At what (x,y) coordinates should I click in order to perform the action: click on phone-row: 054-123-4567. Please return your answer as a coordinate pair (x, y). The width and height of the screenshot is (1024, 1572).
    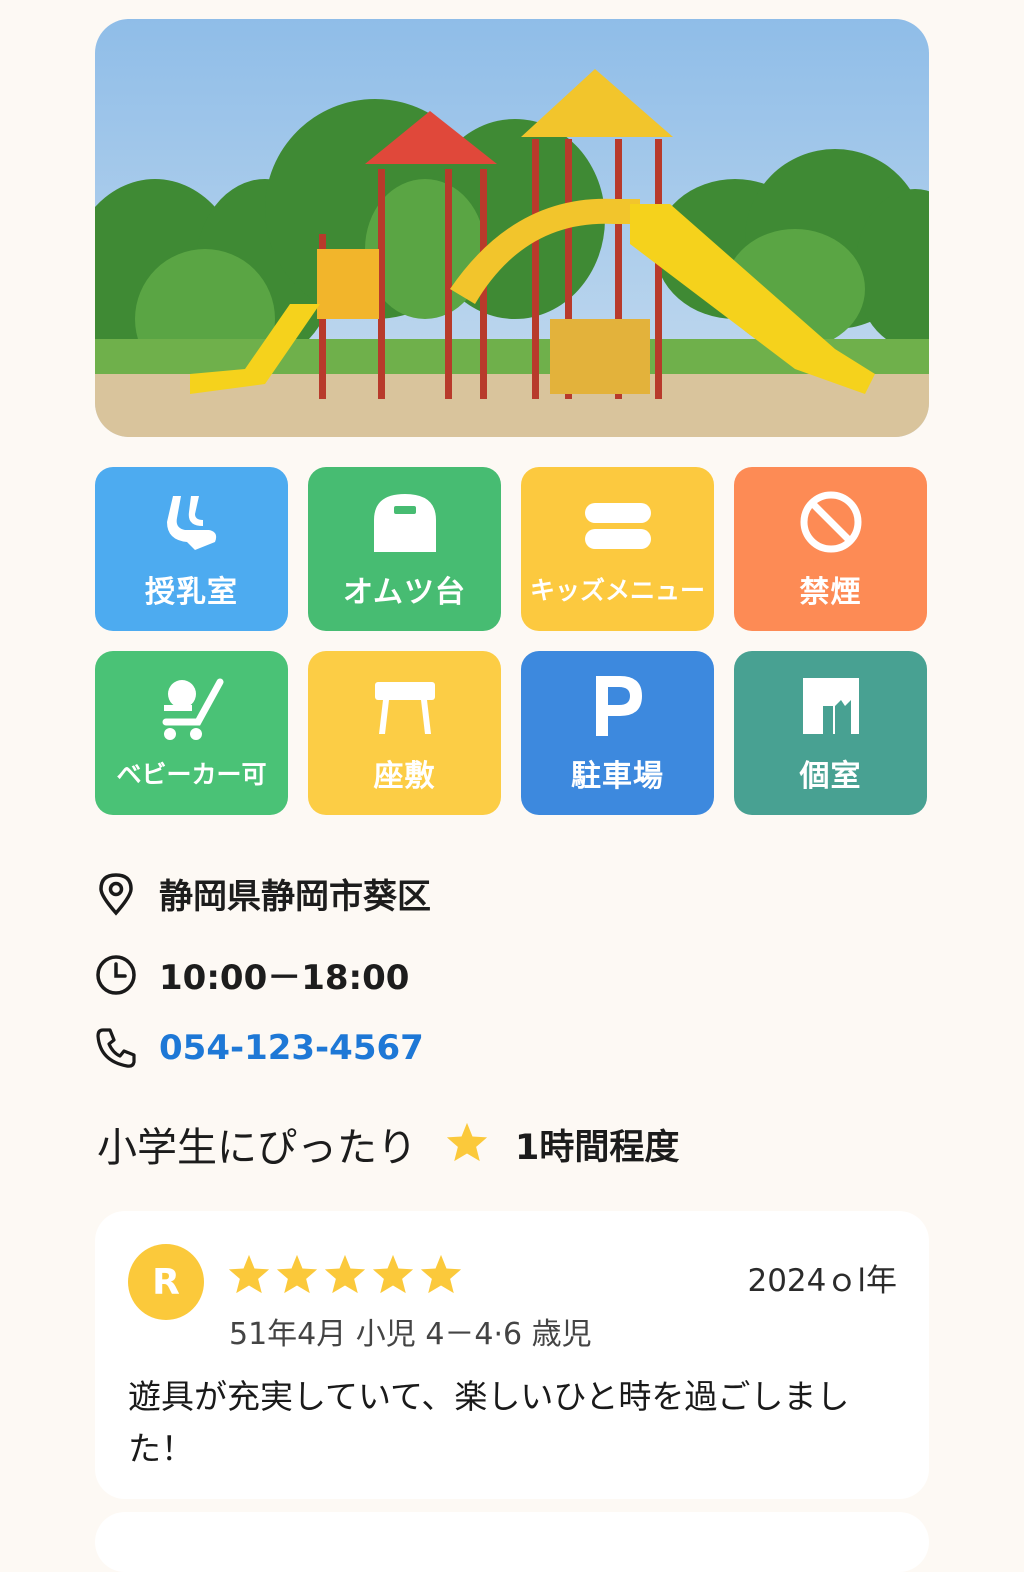
    Looking at the image, I should click on (512, 1048).